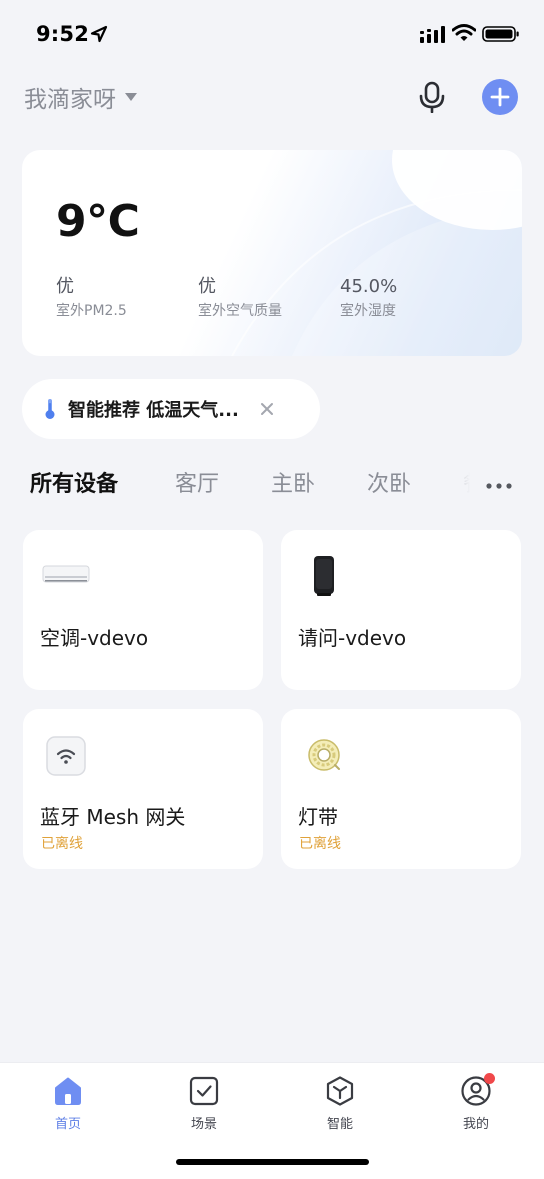 The image size is (544, 1179). I want to click on status-bar: 9:52, so click(272, 35).